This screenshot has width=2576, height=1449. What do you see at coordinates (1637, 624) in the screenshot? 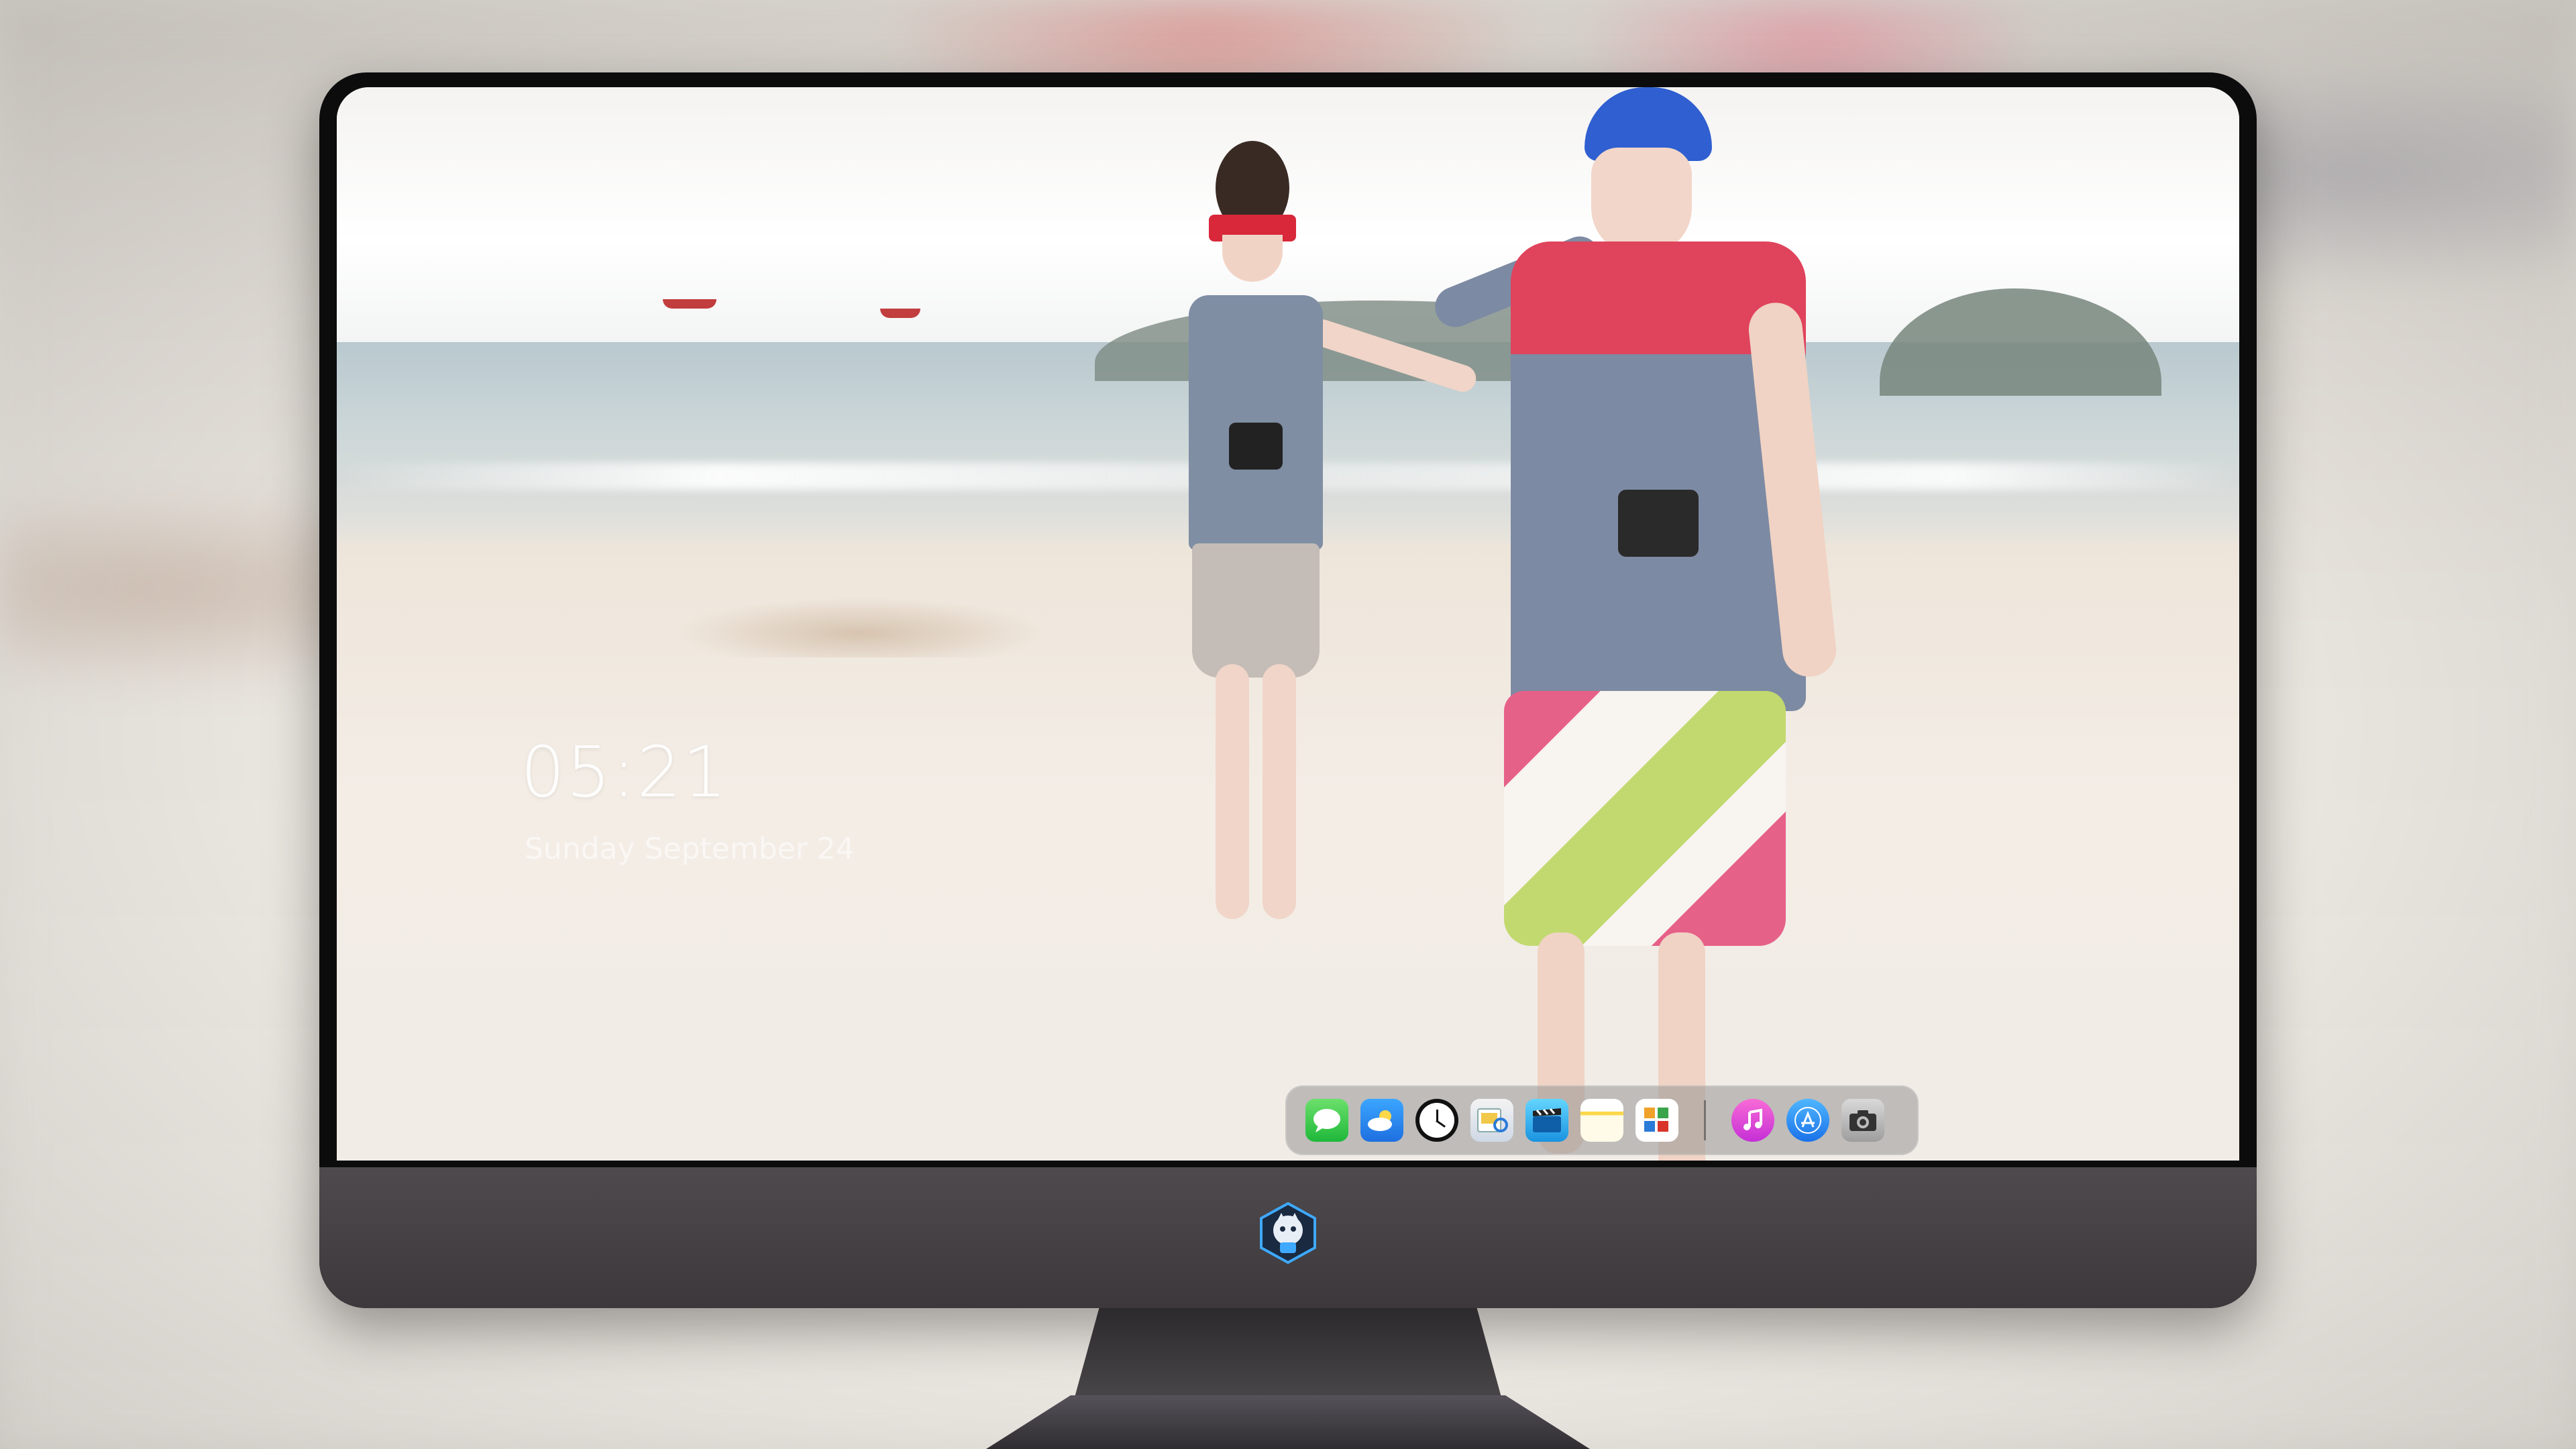
I see `wallpaper-person-boy` at bounding box center [1637, 624].